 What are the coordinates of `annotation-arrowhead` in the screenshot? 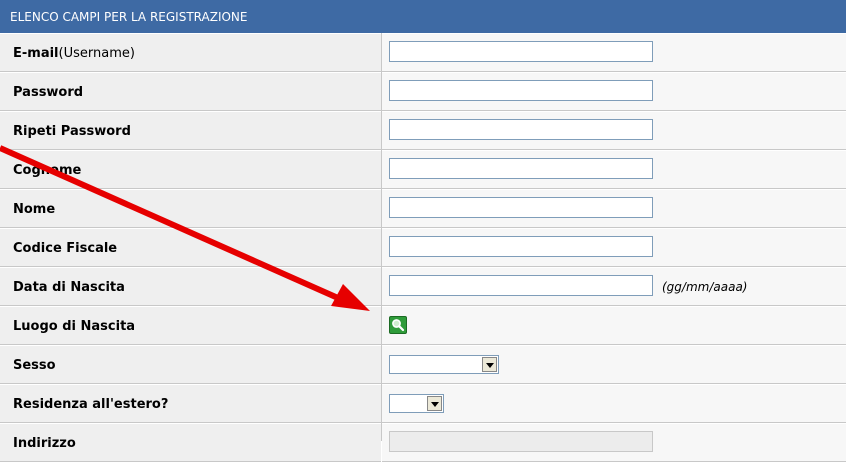 It's located at (350, 297).